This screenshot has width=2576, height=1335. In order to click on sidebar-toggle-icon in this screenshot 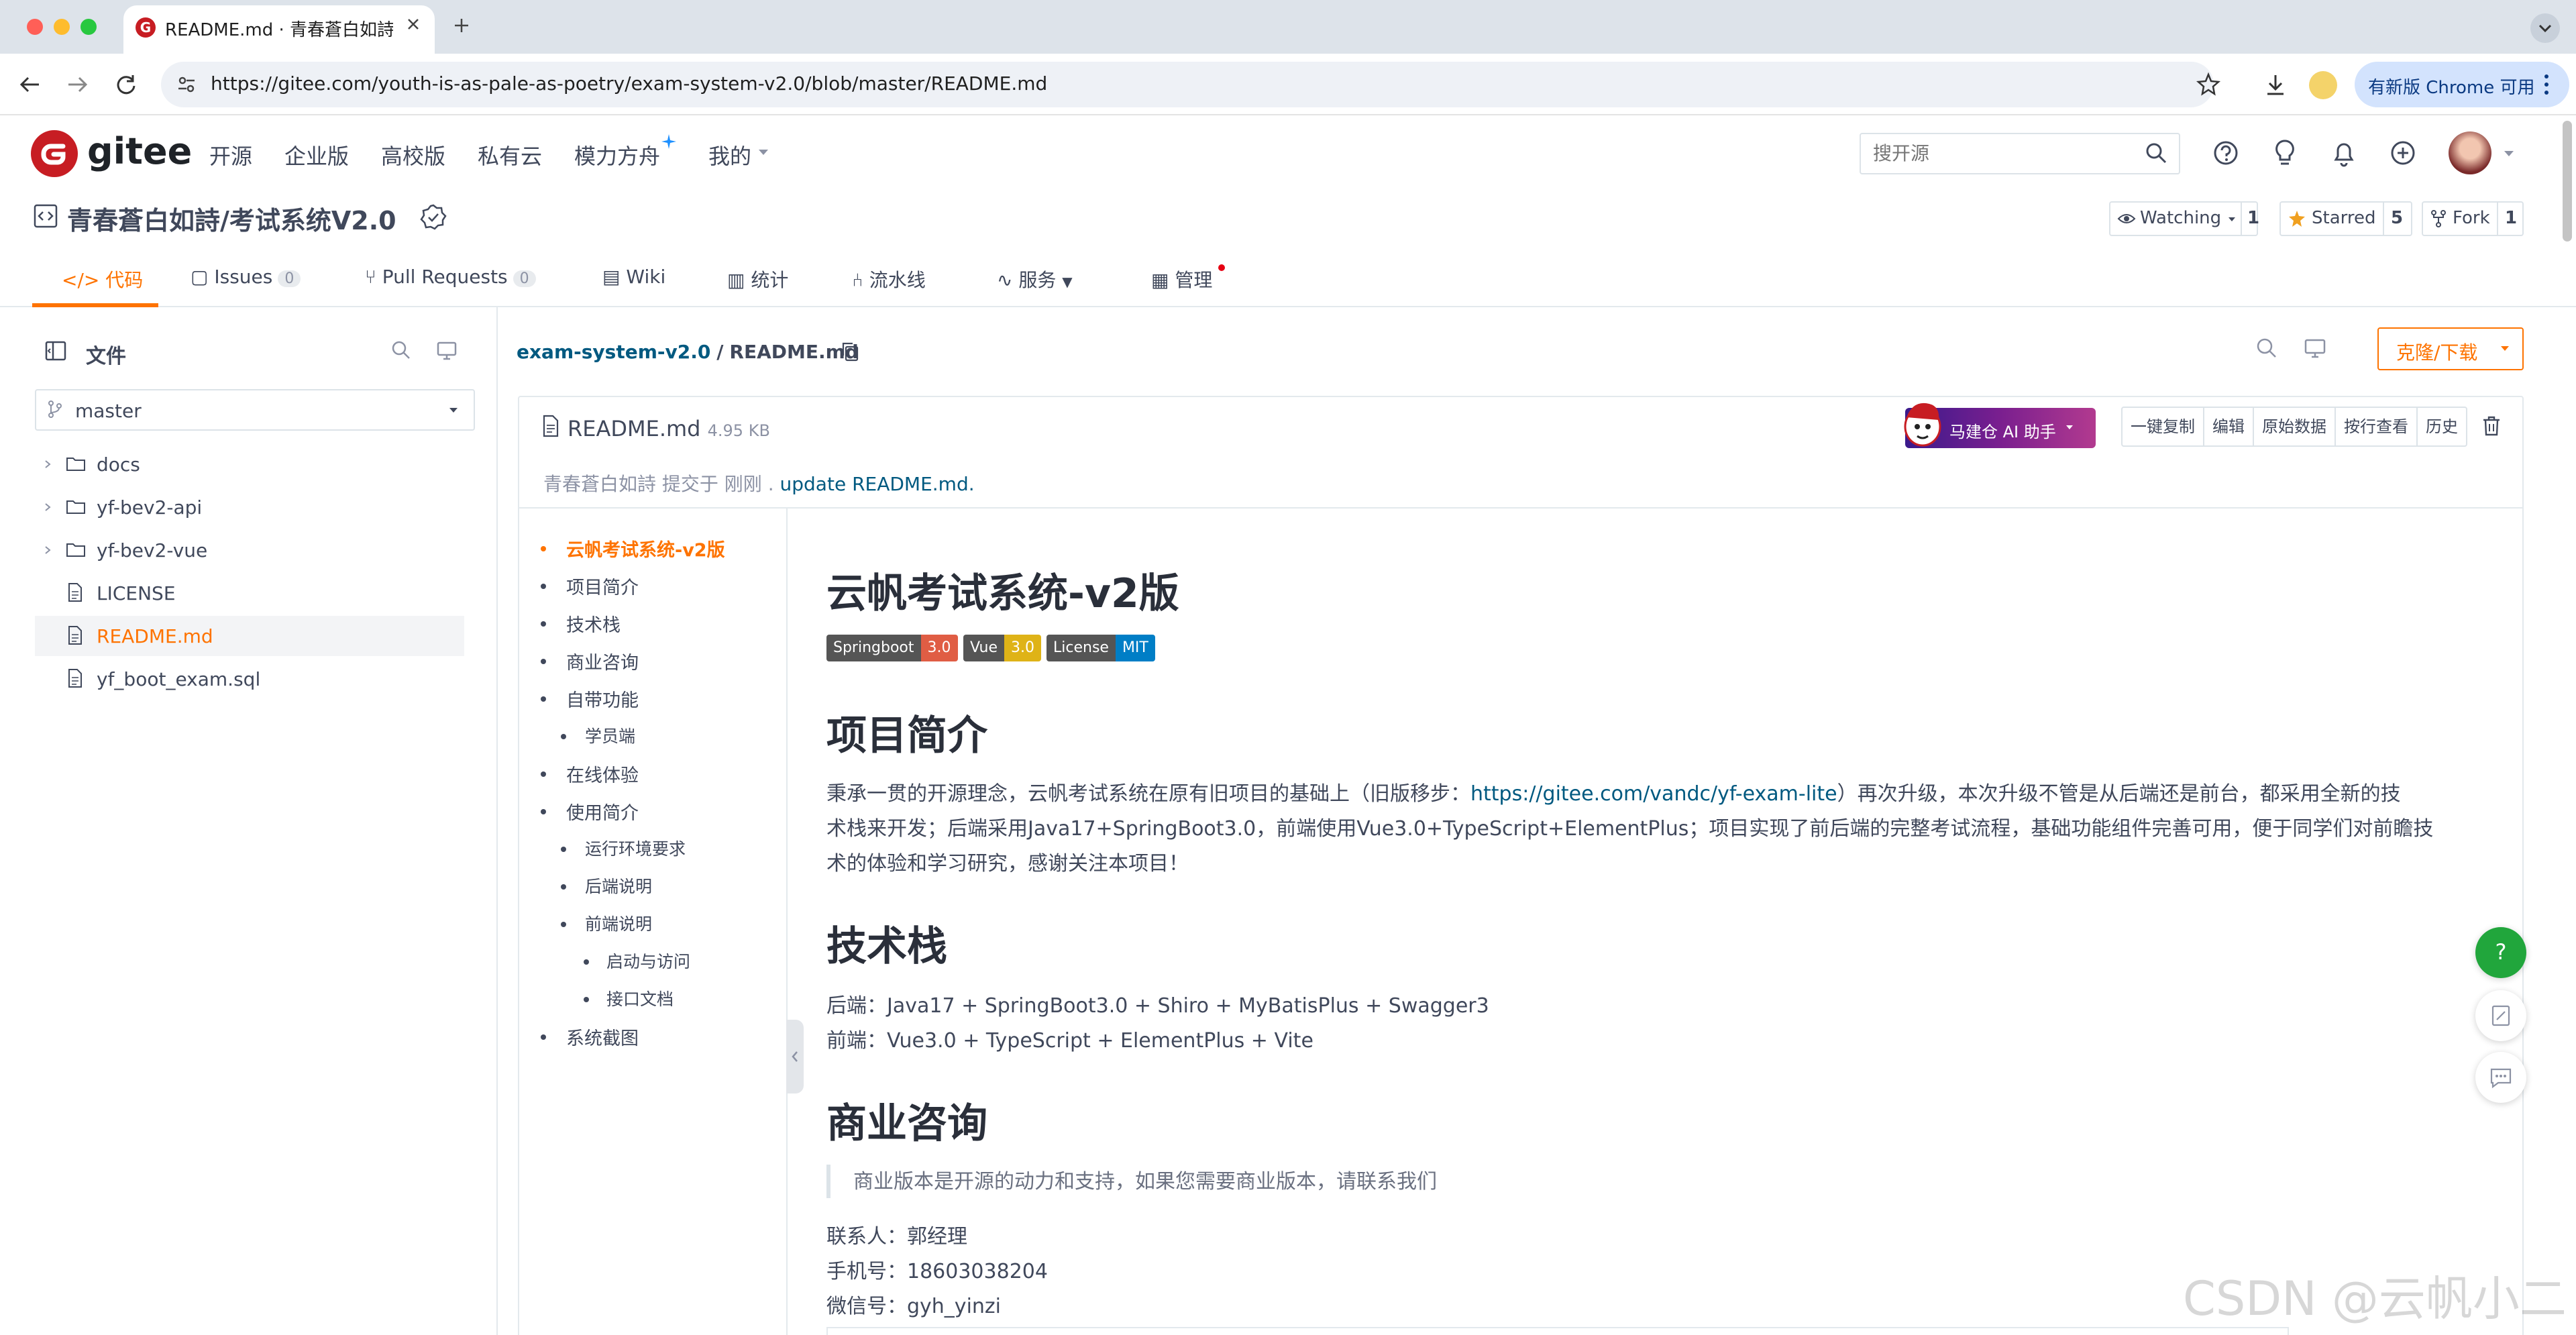, I will do `click(55, 350)`.